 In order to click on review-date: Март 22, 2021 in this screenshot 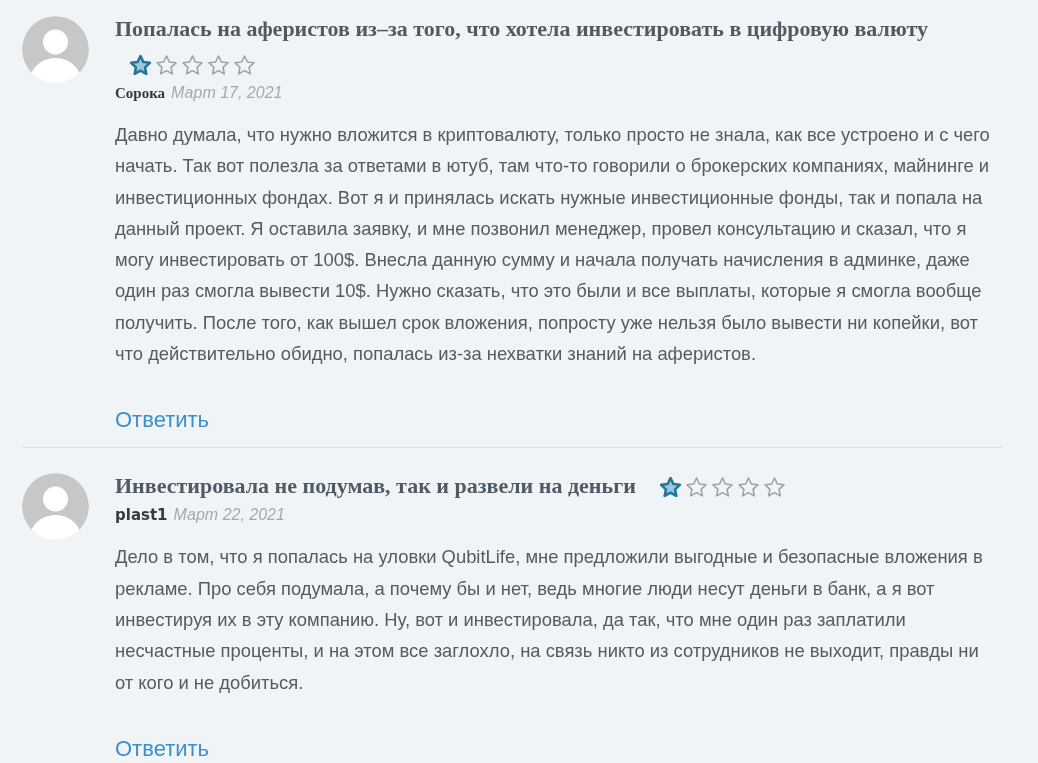, I will do `click(229, 515)`.